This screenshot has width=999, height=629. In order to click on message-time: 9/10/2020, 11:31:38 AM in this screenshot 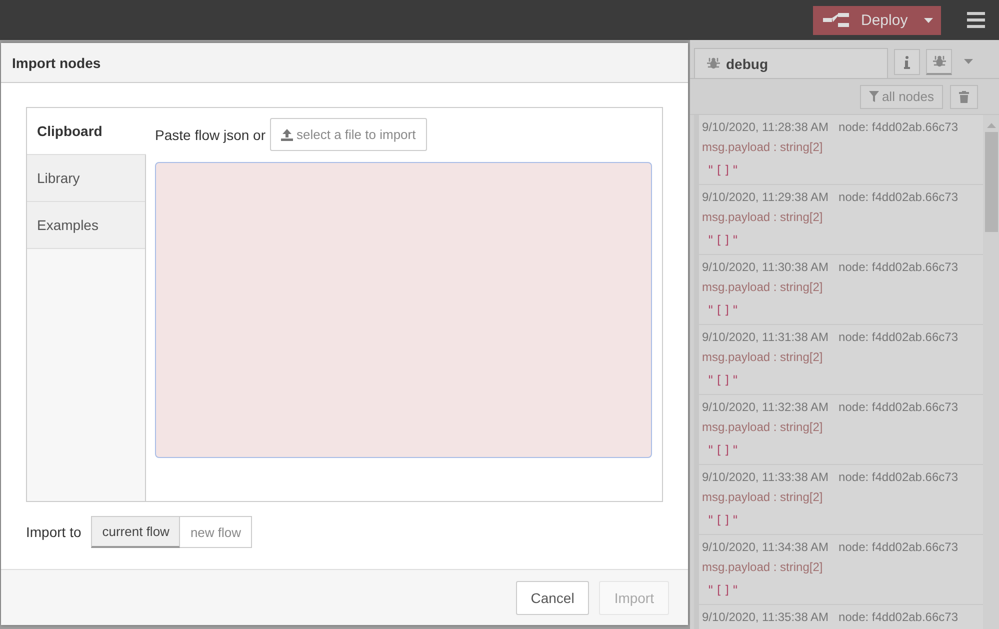, I will do `click(765, 337)`.